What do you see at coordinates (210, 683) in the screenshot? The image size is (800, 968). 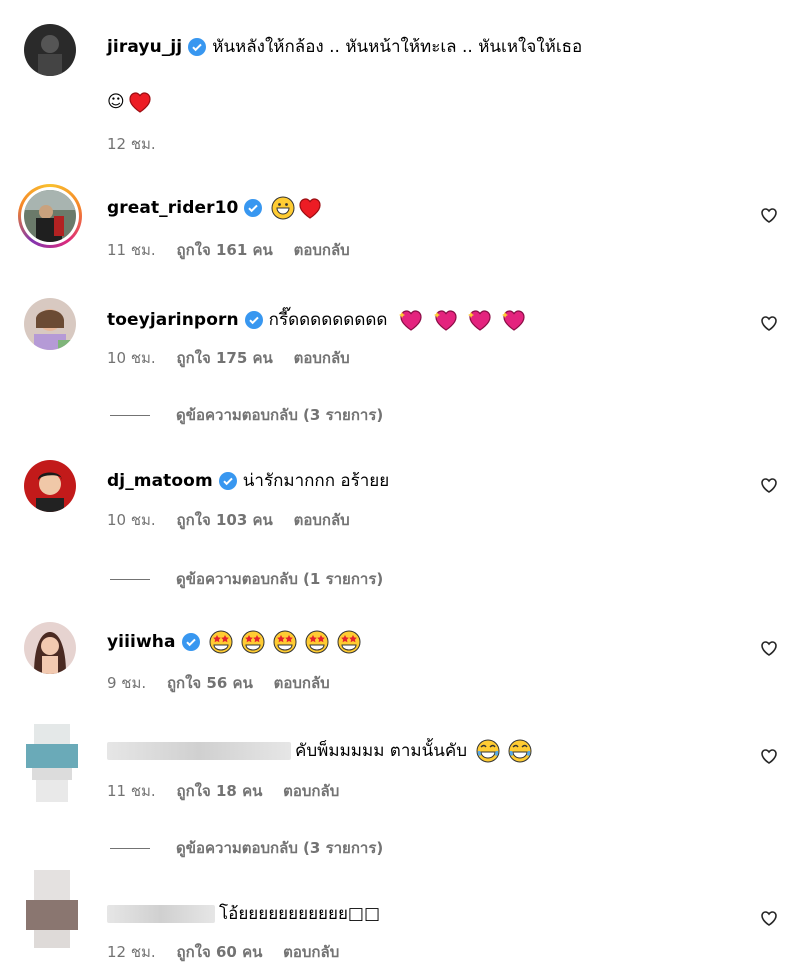 I see `like-count: ถูกใจ 56 คน` at bounding box center [210, 683].